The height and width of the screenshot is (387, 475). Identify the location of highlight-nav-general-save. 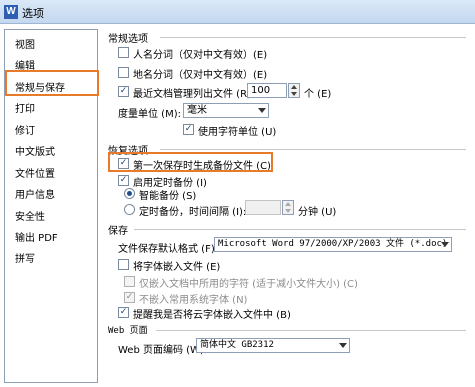
(52, 83).